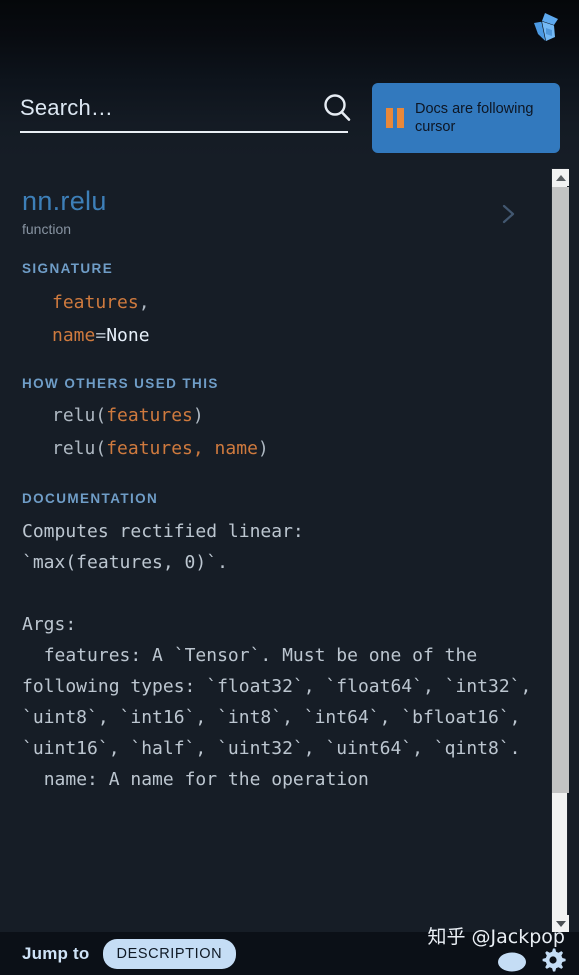 The height and width of the screenshot is (975, 579). What do you see at coordinates (101, 335) in the screenshot?
I see `signature-equals: =` at bounding box center [101, 335].